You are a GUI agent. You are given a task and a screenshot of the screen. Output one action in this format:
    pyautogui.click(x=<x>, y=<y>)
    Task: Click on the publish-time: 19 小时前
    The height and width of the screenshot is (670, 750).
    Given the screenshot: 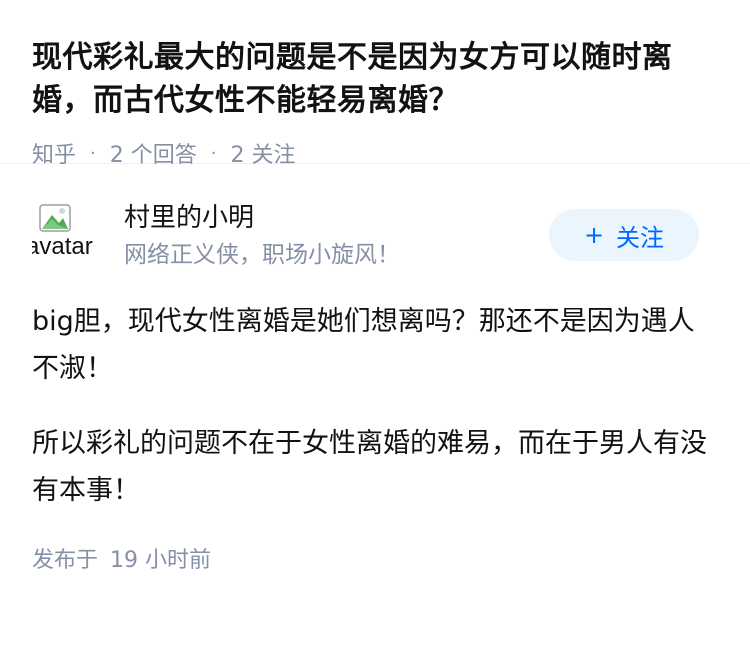 What is the action you would take?
    pyautogui.click(x=161, y=560)
    